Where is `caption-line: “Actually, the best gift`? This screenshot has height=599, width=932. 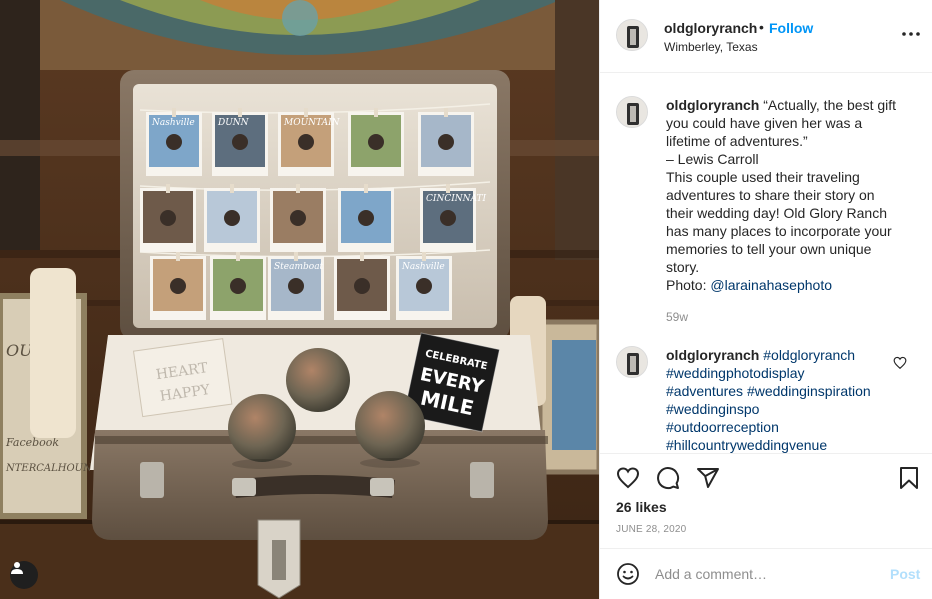
caption-line: “Actually, the best gift is located at coordinates (830, 105).